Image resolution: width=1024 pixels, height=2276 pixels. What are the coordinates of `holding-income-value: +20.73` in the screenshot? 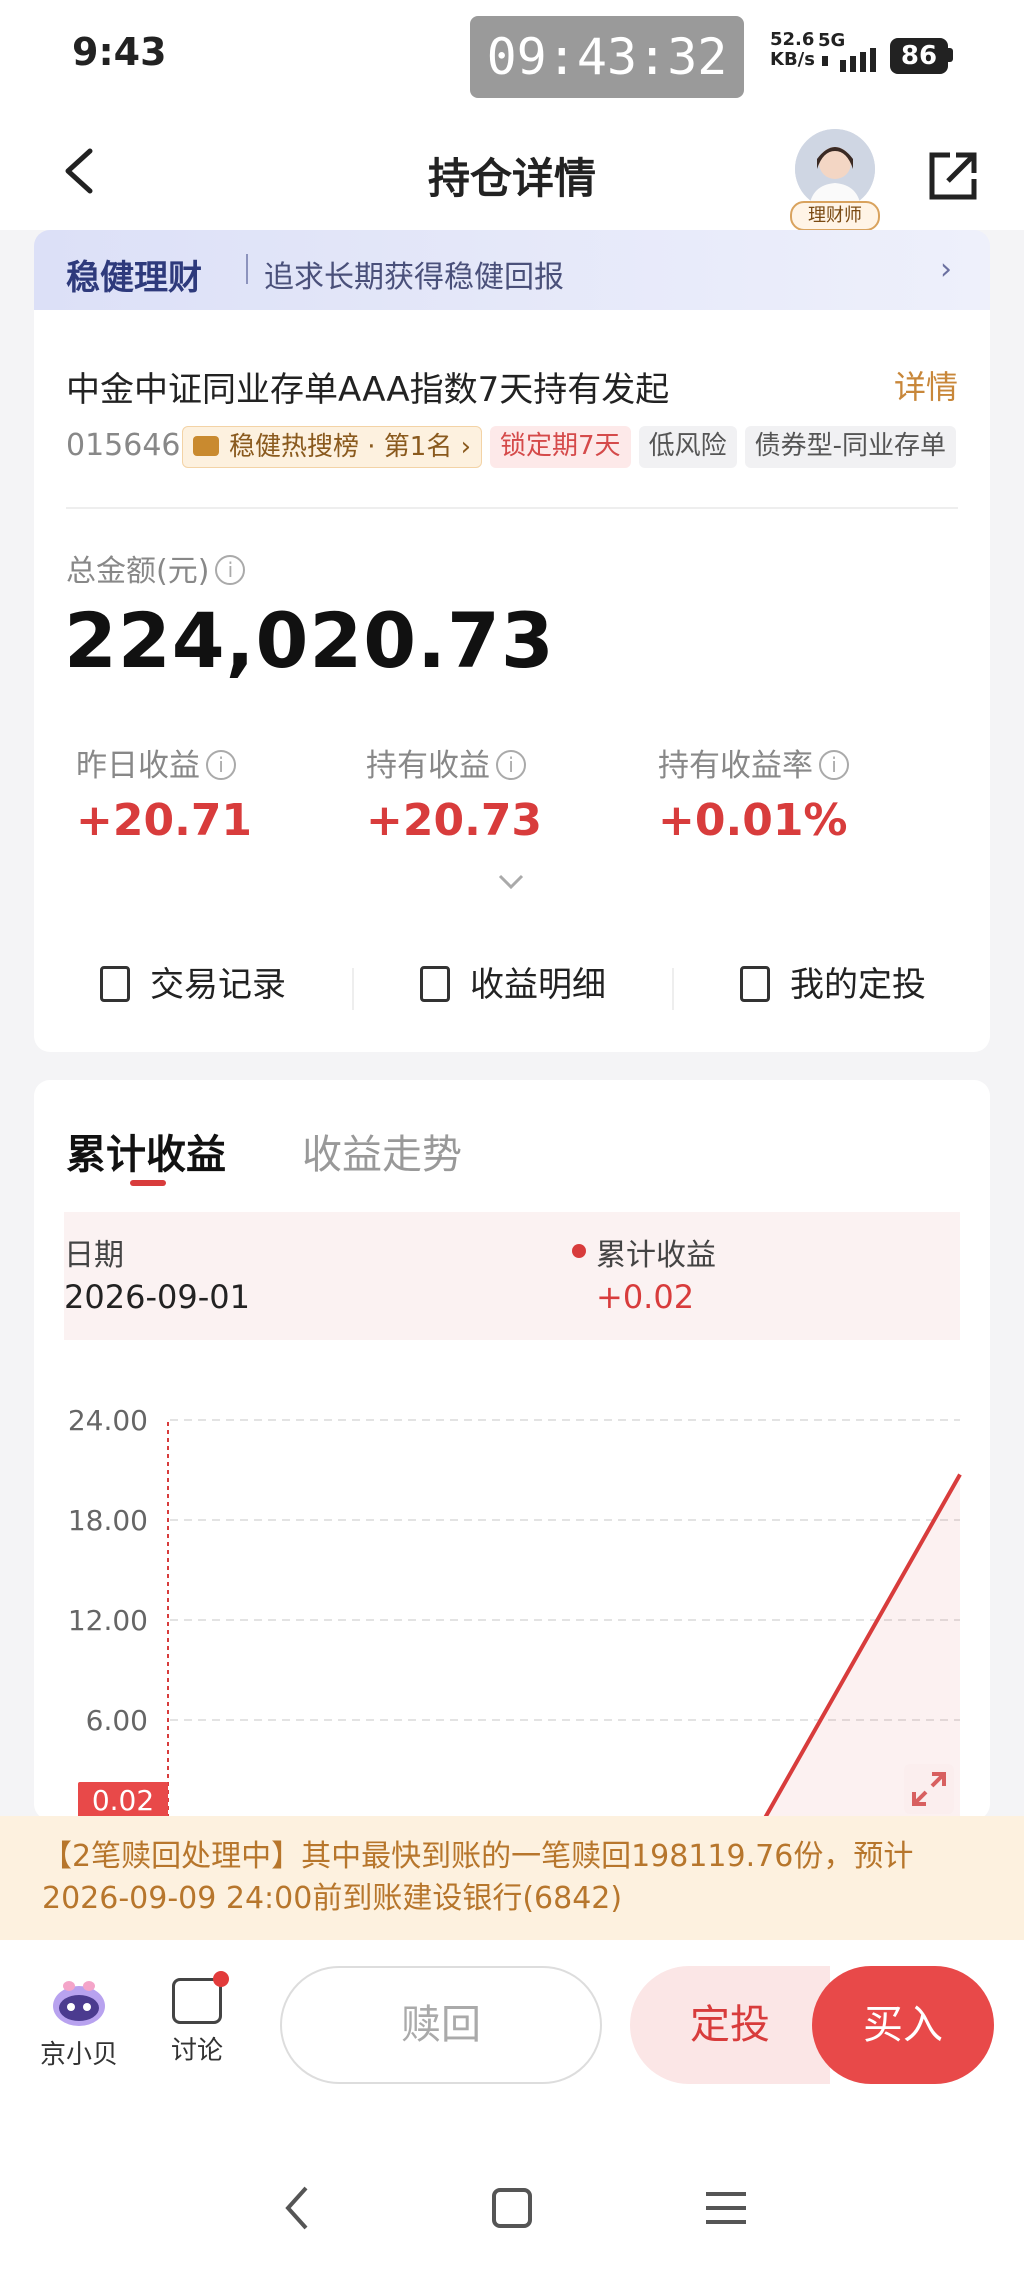 It's located at (454, 820).